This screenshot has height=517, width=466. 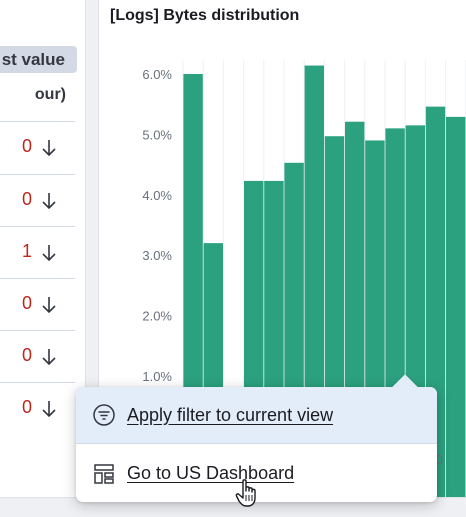 What do you see at coordinates (157, 195) in the screenshot?
I see `y-tick-label: 4.0%` at bounding box center [157, 195].